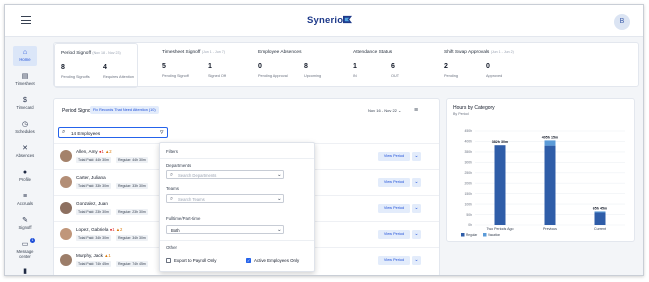 This screenshot has width=649, height=282. I want to click on sidebar-item-label: Schedules, so click(25, 131).